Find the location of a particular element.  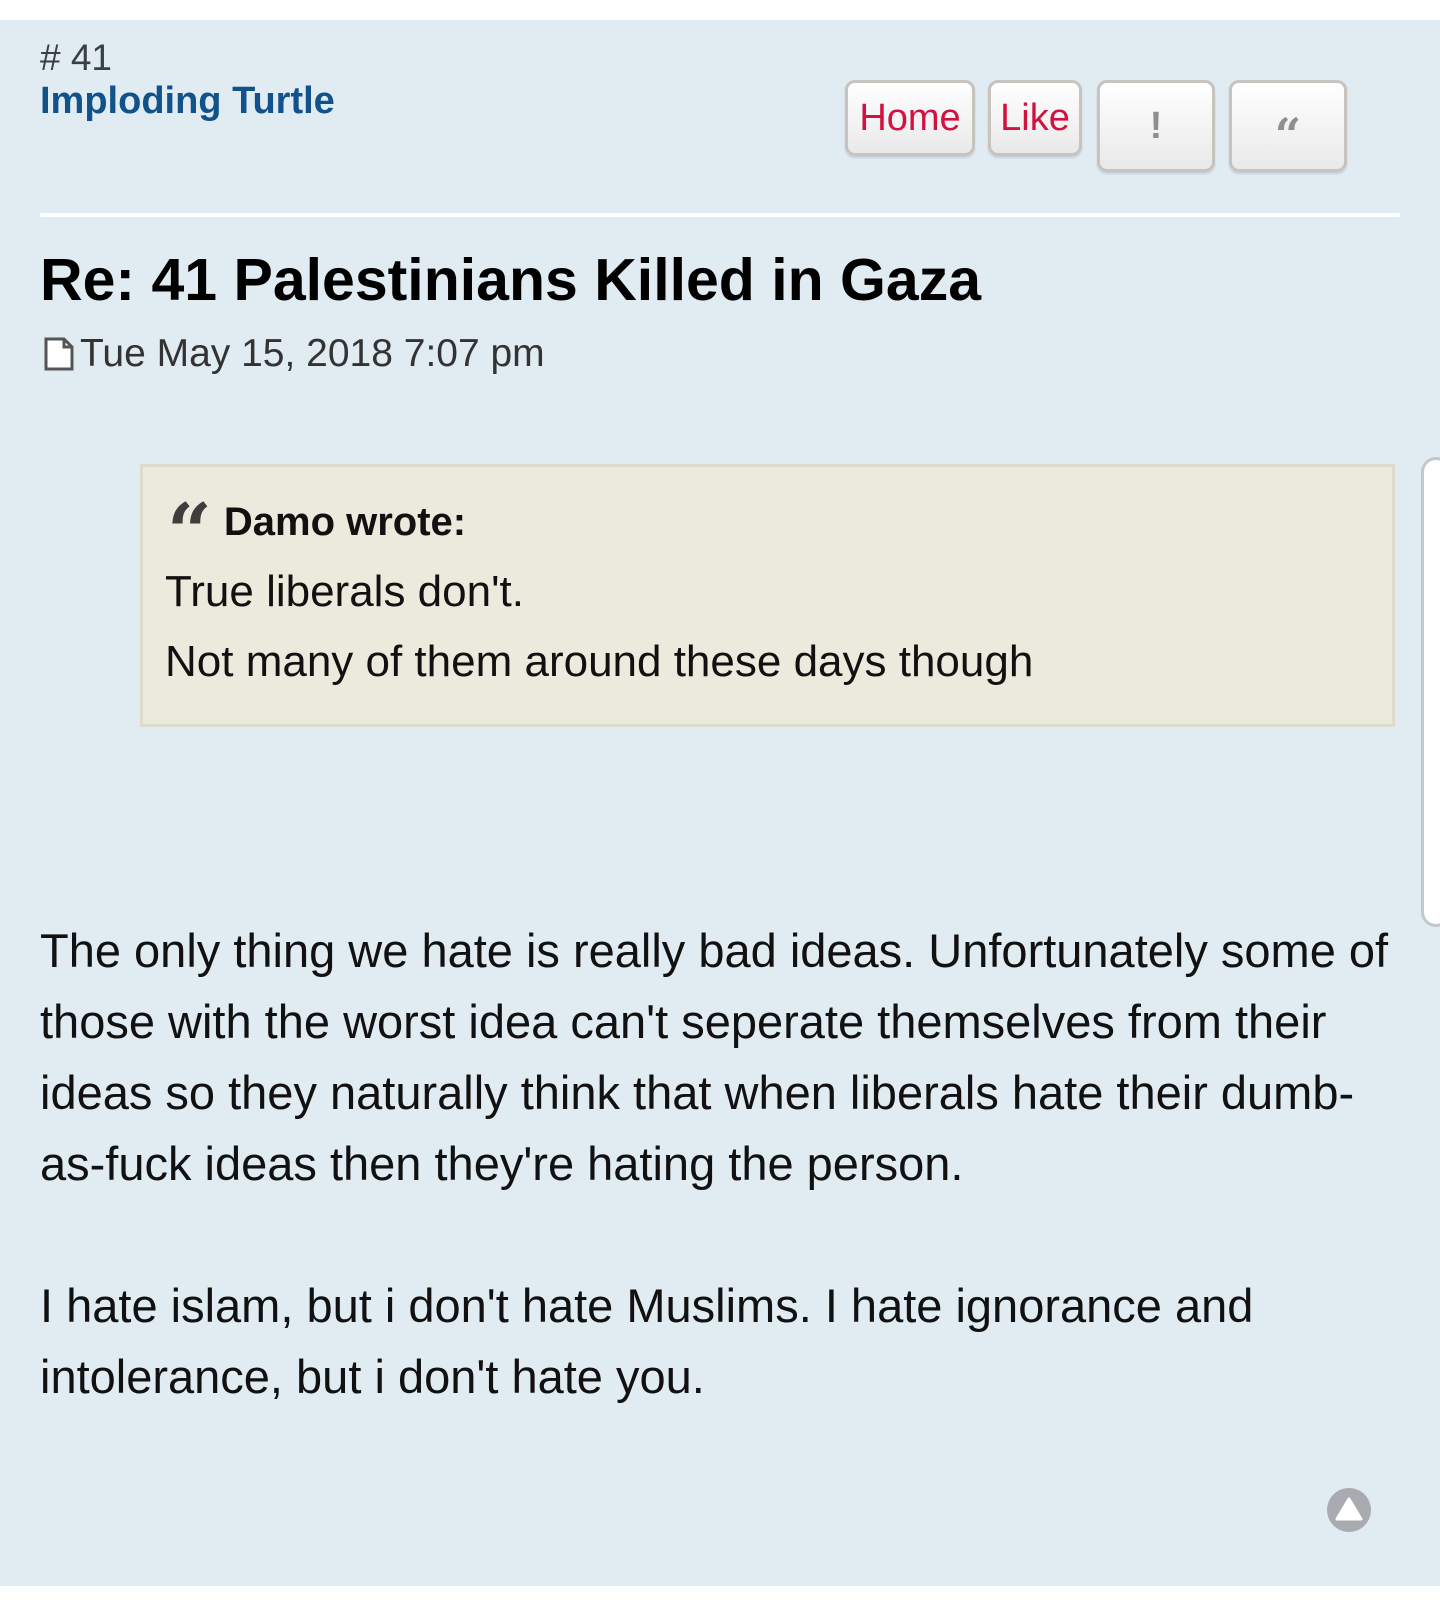

post-meta: Tue May 15, 2018 7:07 pm is located at coordinates (294, 354).